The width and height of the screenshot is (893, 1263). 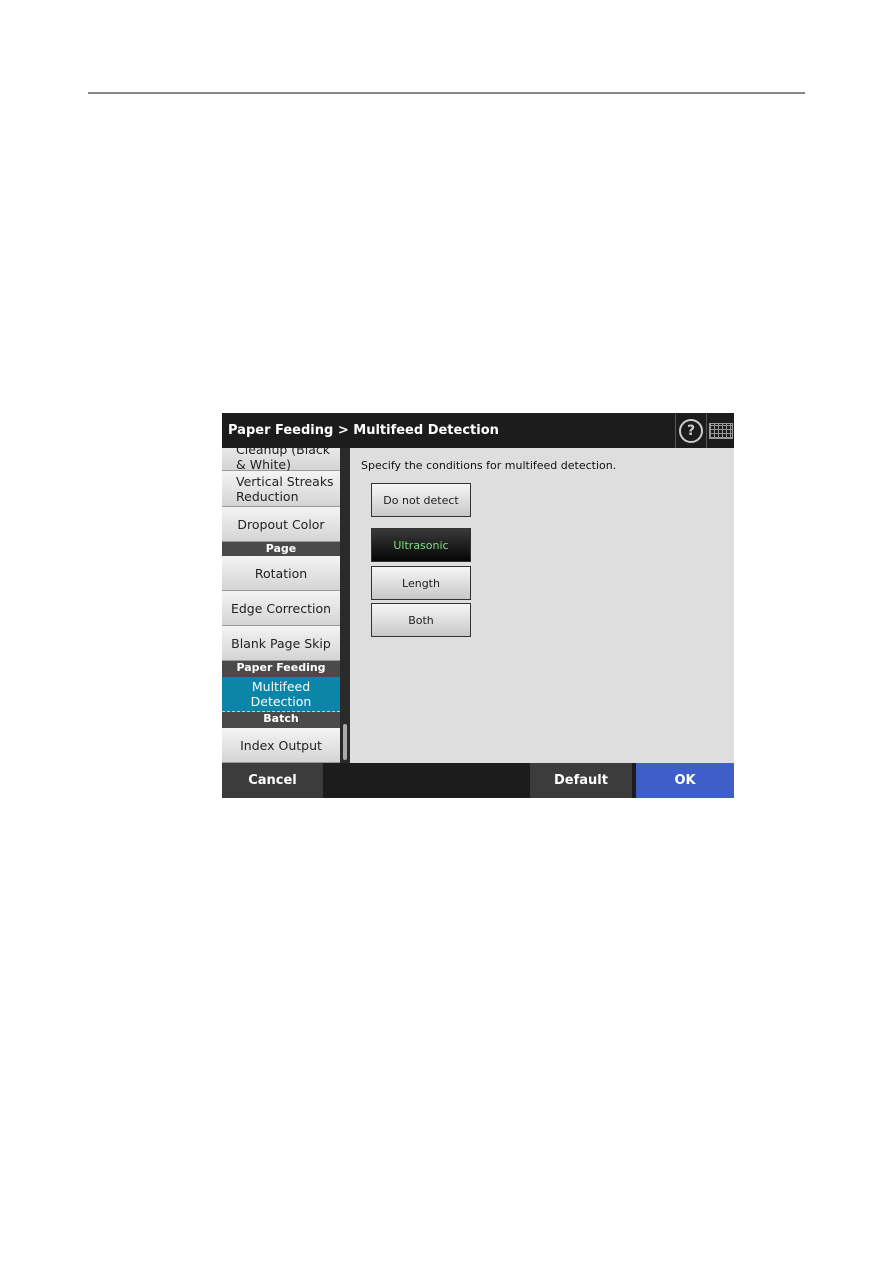 I want to click on keyboard-icon, so click(x=721, y=430).